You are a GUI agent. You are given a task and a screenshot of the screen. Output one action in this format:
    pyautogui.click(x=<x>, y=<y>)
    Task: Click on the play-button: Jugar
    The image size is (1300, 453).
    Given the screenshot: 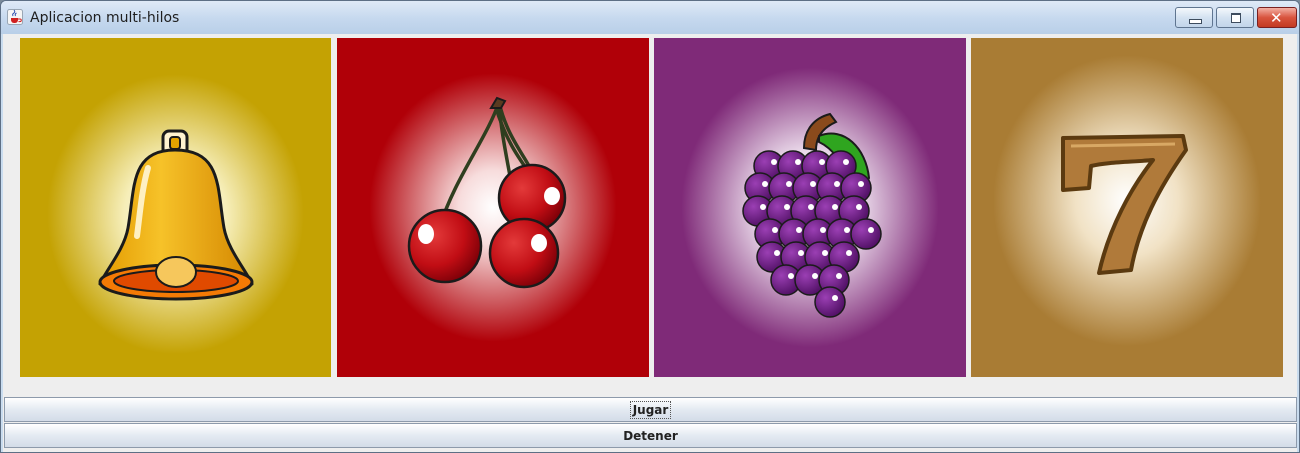 What is the action you would take?
    pyautogui.click(x=650, y=409)
    